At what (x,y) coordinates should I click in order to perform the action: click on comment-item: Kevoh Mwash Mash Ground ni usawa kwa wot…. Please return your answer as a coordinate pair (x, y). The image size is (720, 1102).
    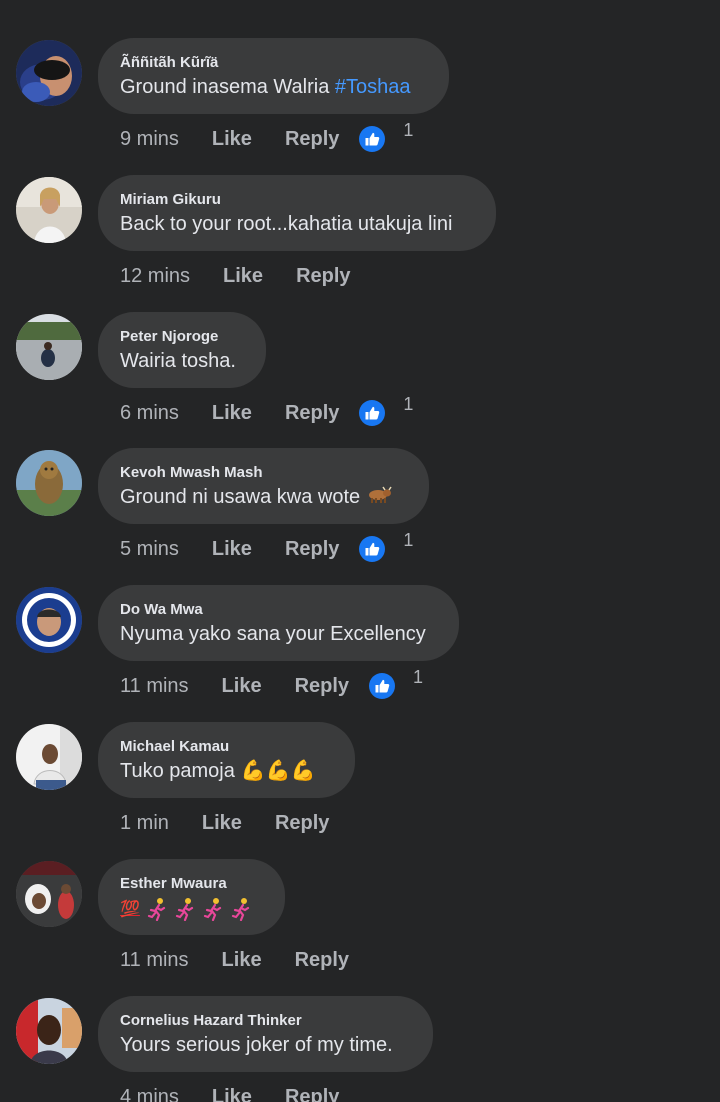
    Looking at the image, I should click on (360, 516).